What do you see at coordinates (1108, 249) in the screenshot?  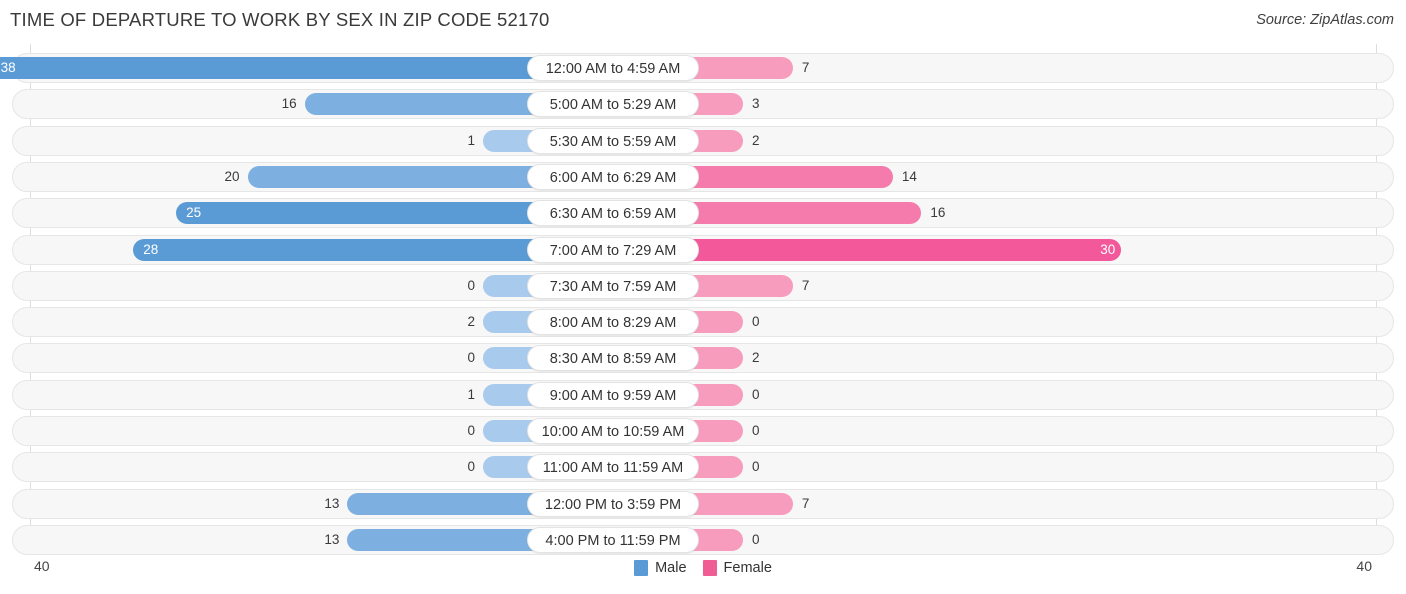 I see `bar-value-female: 30` at bounding box center [1108, 249].